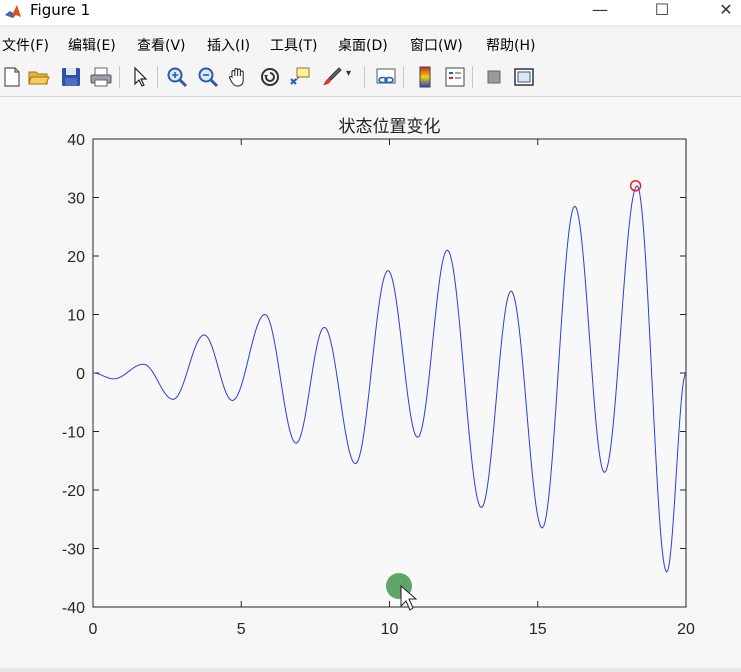 The height and width of the screenshot is (672, 741). Describe the element at coordinates (76, 257) in the screenshot. I see `y-tick-label: 20` at that location.